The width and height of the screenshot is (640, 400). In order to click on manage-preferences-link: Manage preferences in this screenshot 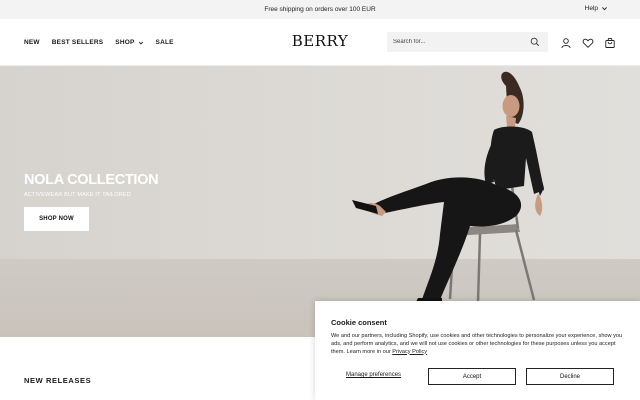, I will do `click(373, 375)`.